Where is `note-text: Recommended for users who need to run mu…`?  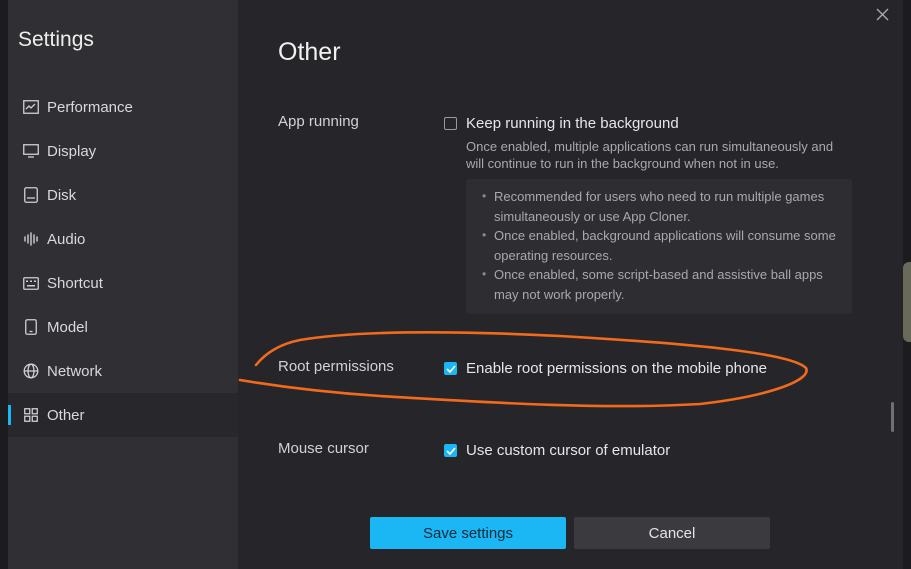 note-text: Recommended for users who need to run mu… is located at coordinates (659, 206).